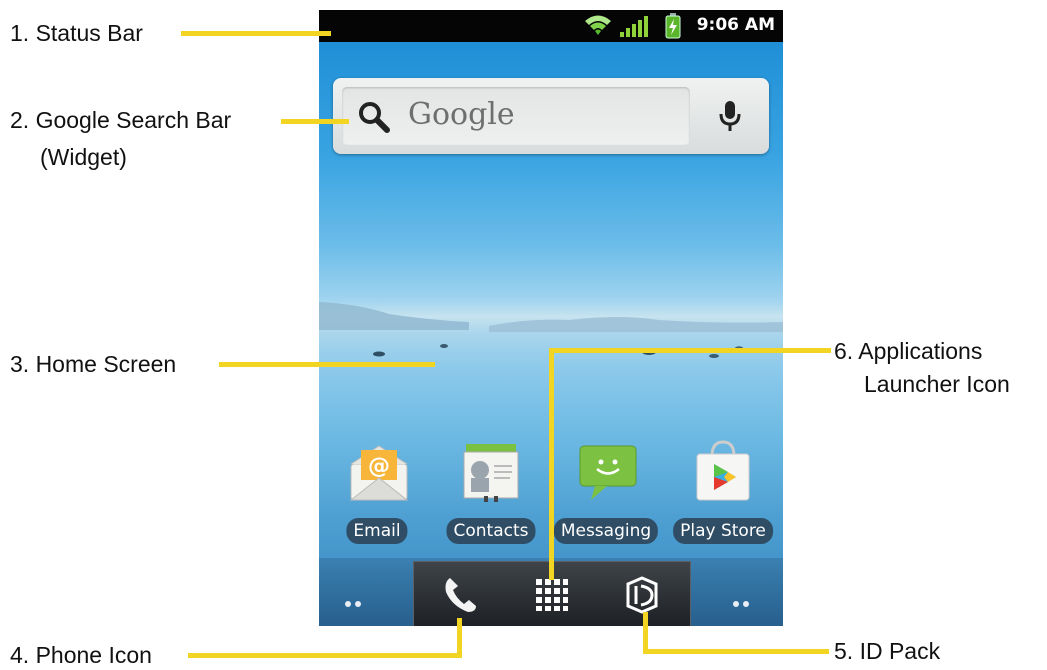 Image resolution: width=1047 pixels, height=670 pixels. What do you see at coordinates (937, 384) in the screenshot?
I see `callout-launcher-sub: Launcher Icon` at bounding box center [937, 384].